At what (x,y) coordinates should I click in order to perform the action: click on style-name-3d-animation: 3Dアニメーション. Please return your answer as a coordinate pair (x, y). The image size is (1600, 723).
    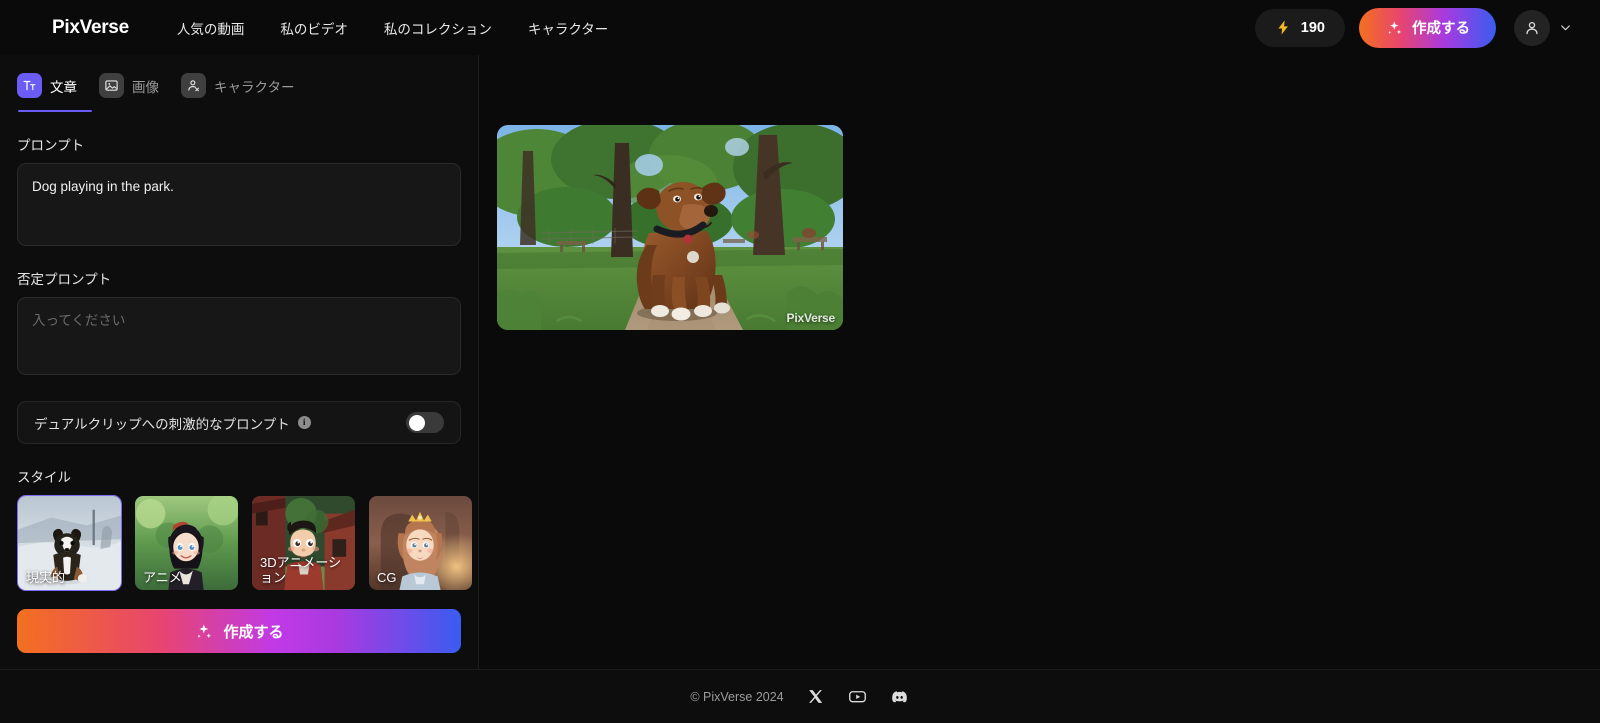
    Looking at the image, I should click on (301, 570).